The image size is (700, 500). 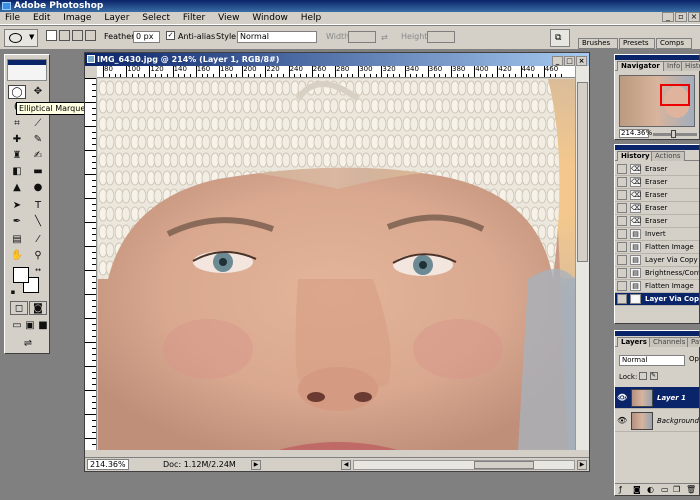 I want to click on tab-actions: Actions, so click(x=668, y=156).